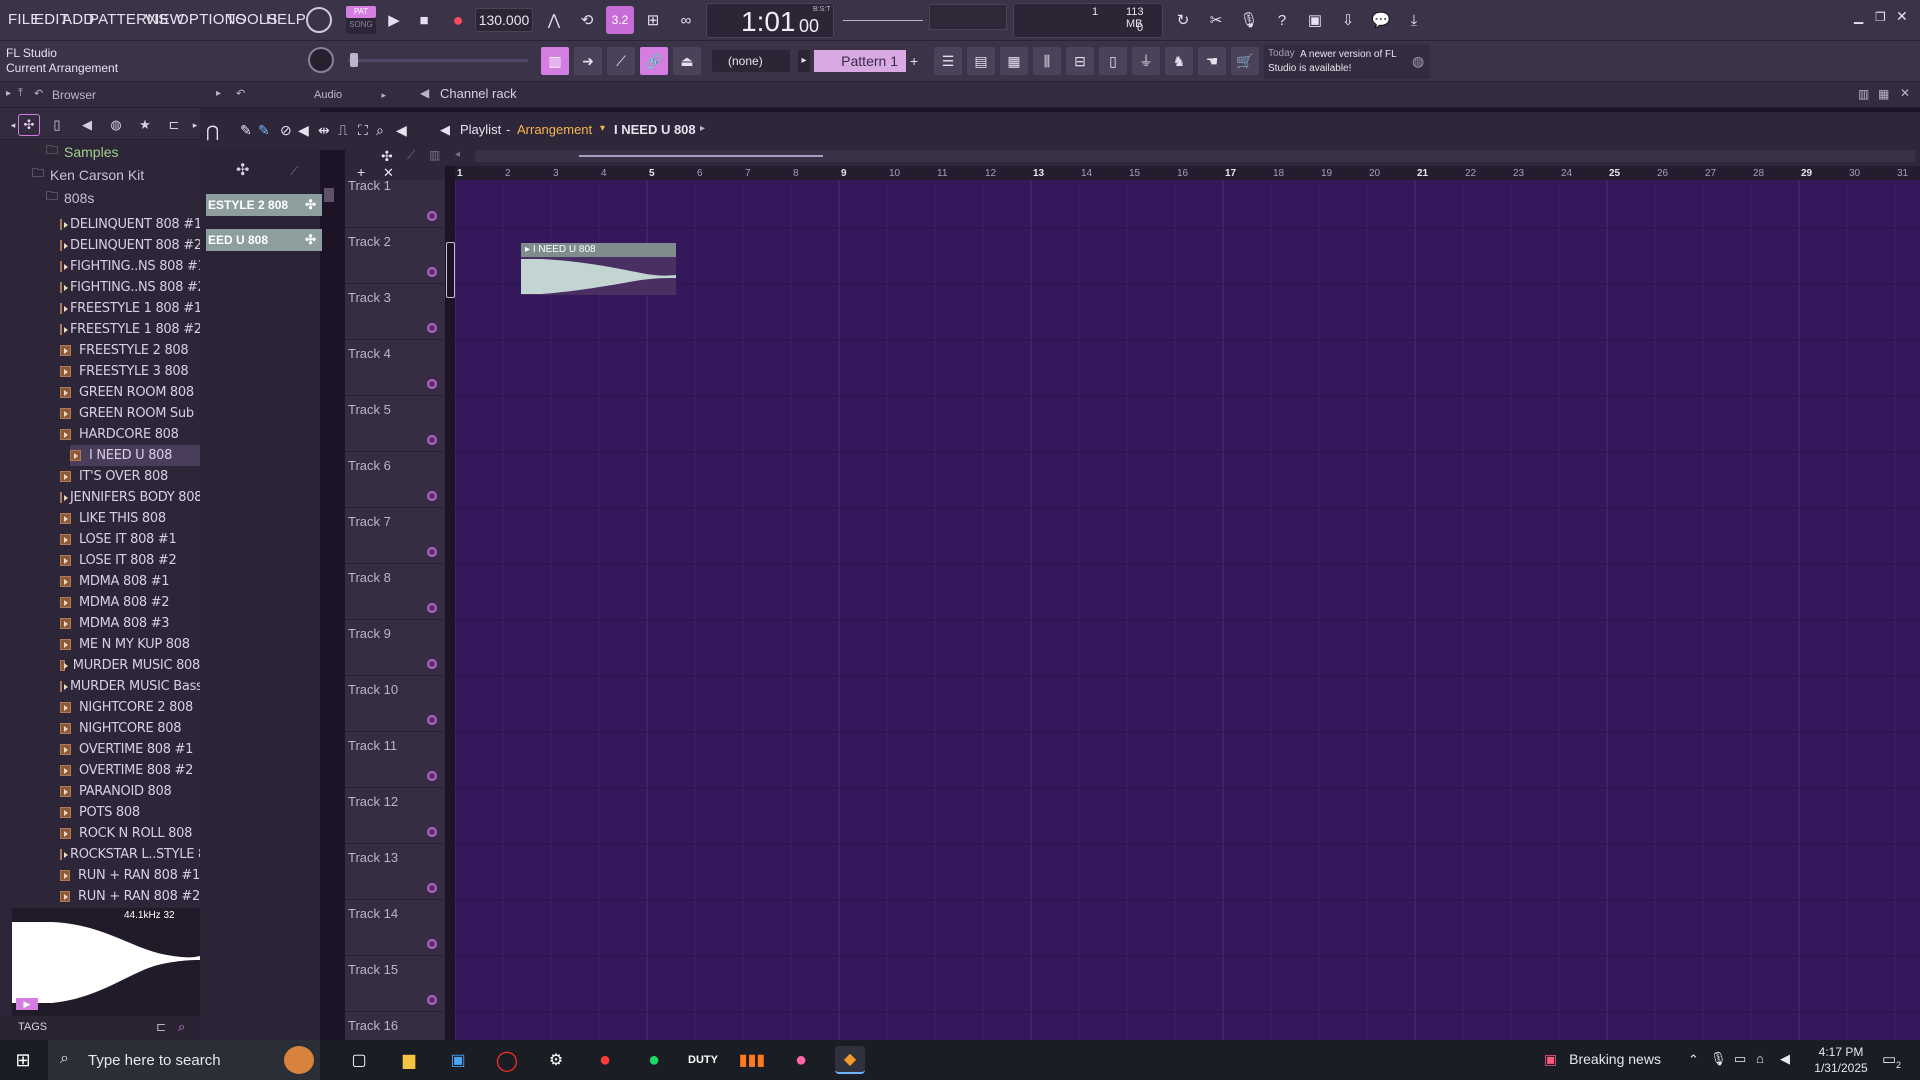 This screenshot has height=1080, width=1920. I want to click on file-item: GREEN ROOM 808, so click(130, 392).